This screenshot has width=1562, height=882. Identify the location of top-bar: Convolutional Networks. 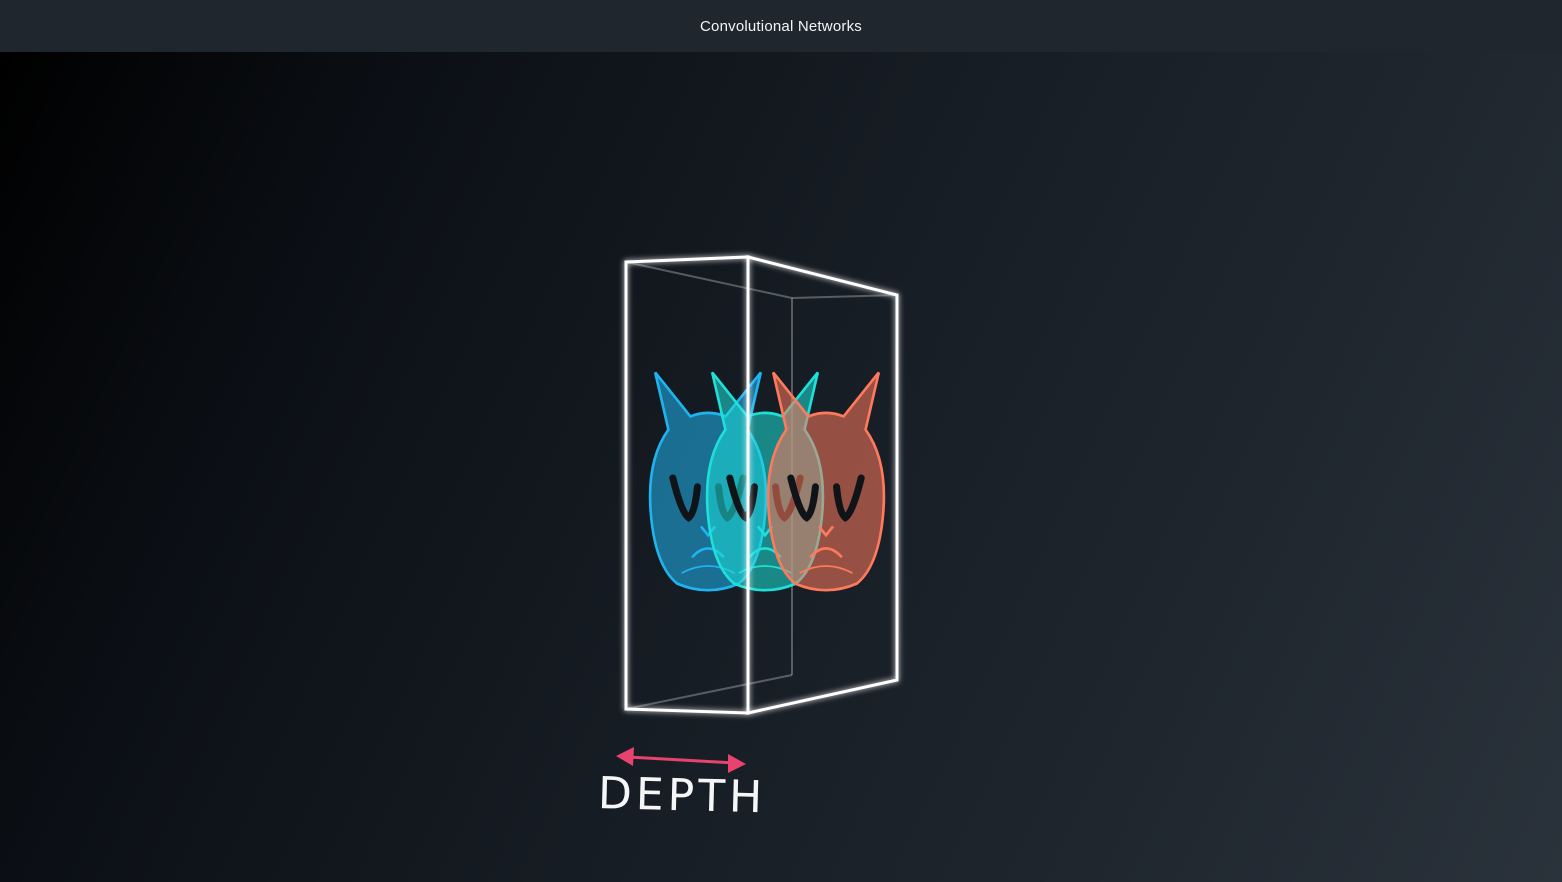
(781, 26).